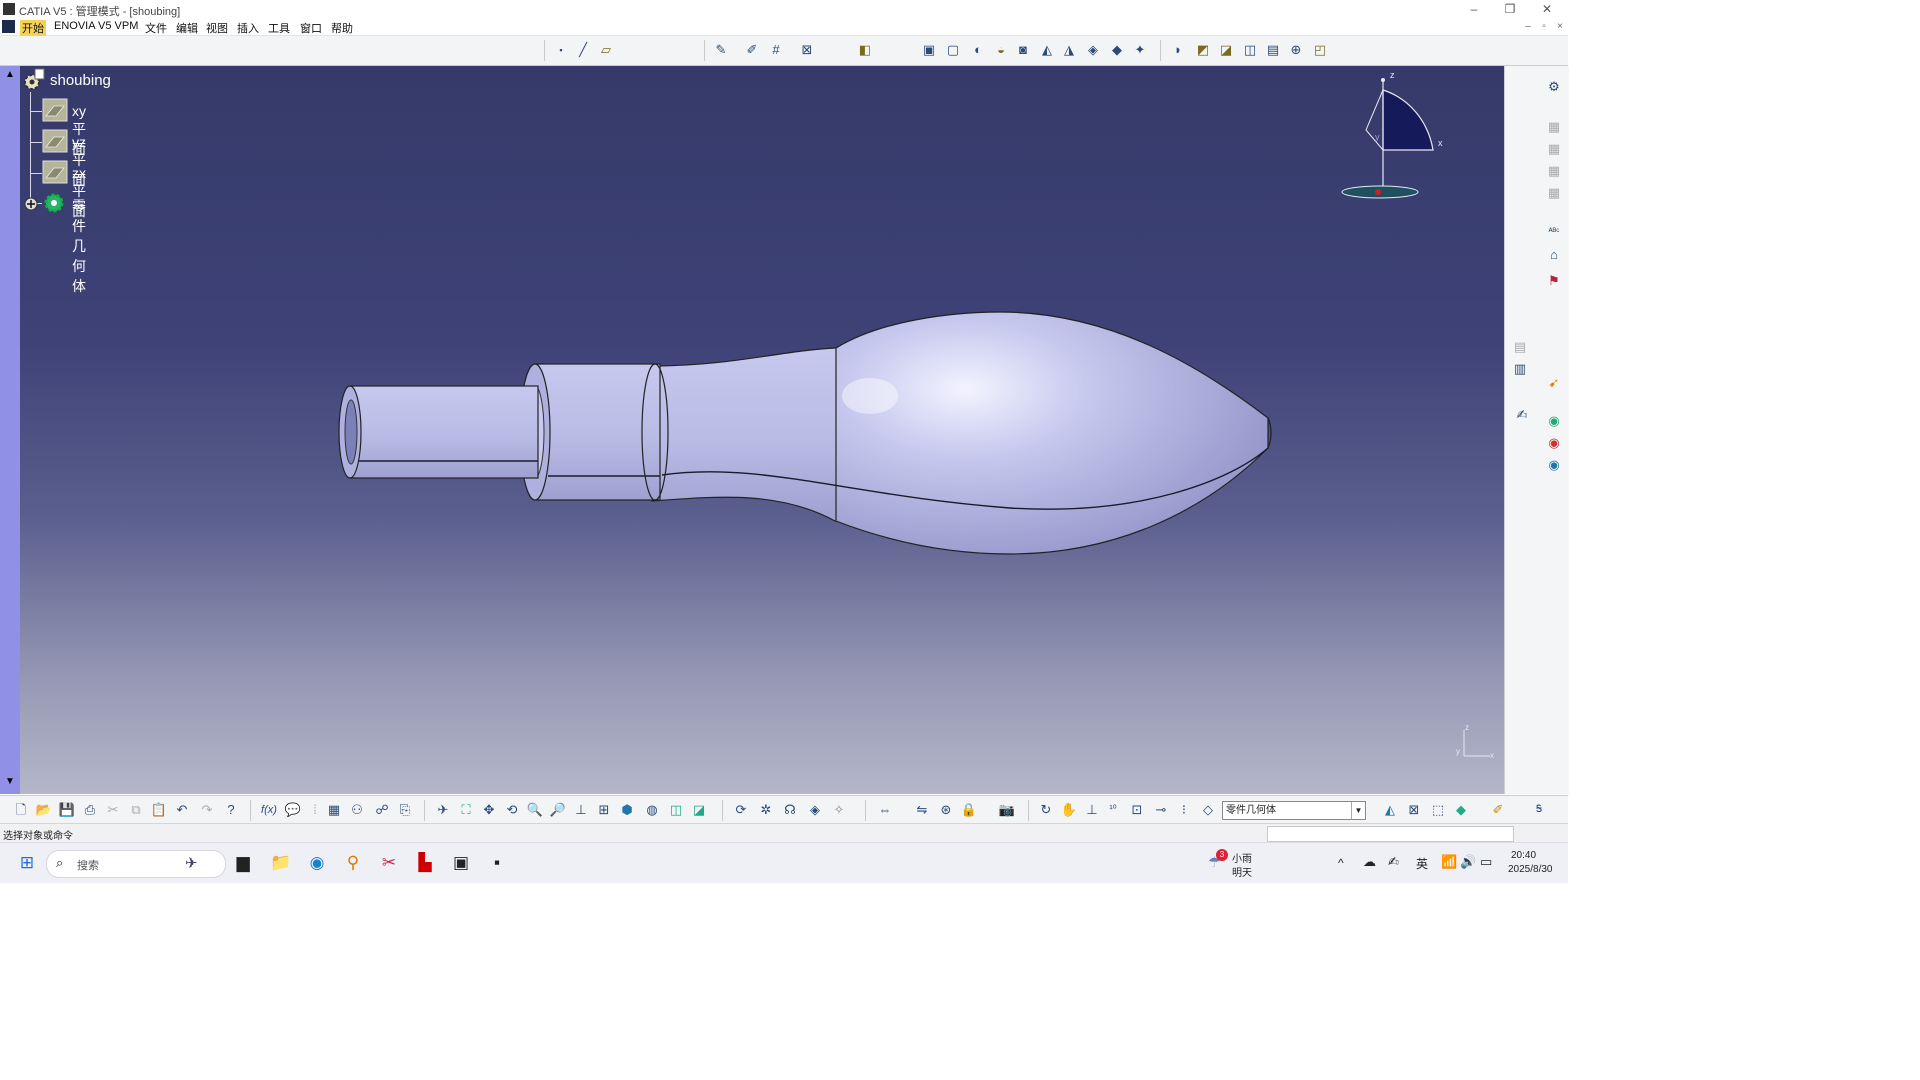  Describe the element at coordinates (766, 810) in the screenshot. I see `sketch-tools-icon: ✲` at that location.